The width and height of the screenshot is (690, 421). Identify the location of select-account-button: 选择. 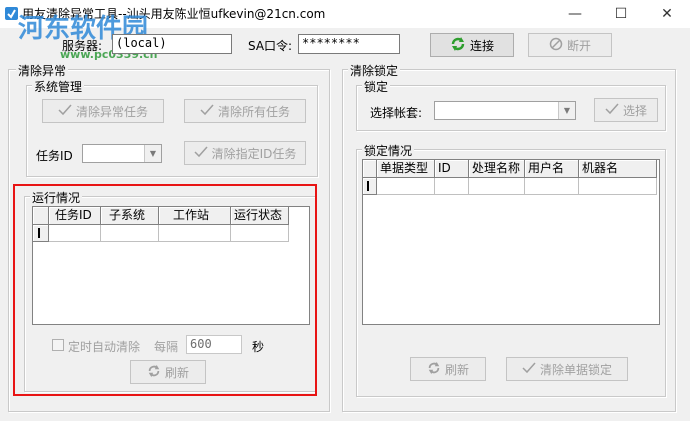
(626, 110).